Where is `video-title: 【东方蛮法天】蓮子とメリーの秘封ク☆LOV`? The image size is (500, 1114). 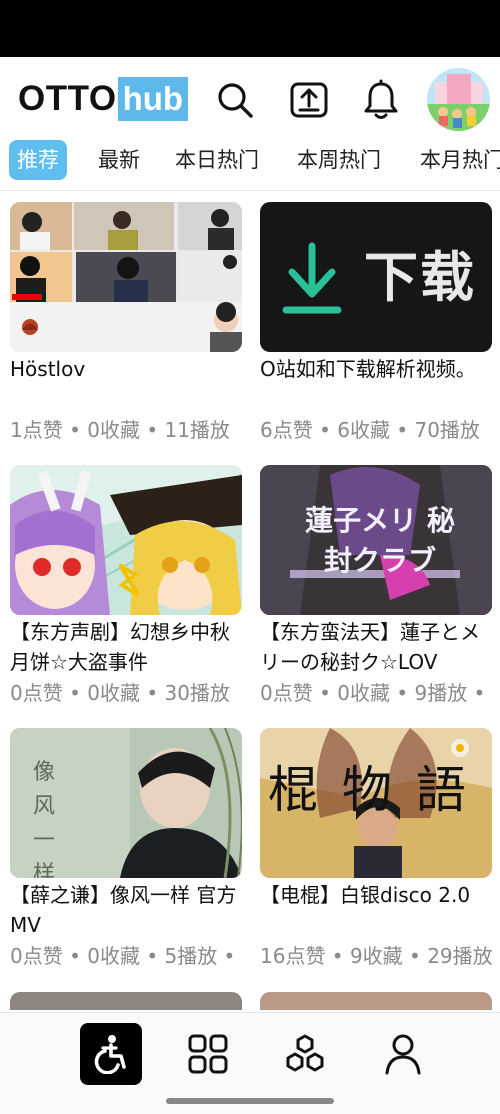 video-title: 【东方蛮法天】蓮子とメリーの秘封ク☆LOV is located at coordinates (378, 647).